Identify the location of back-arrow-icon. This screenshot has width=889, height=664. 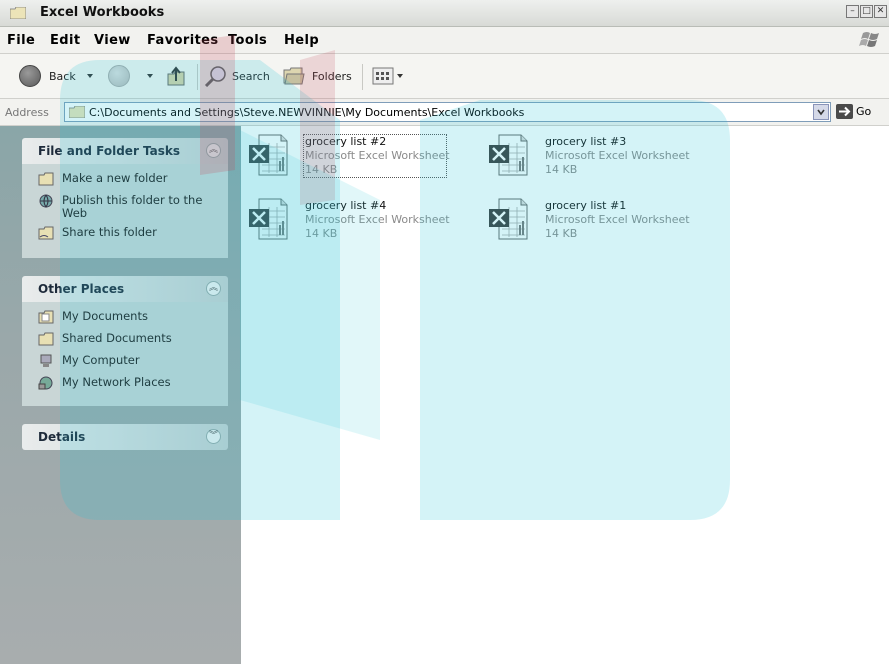
(30, 76).